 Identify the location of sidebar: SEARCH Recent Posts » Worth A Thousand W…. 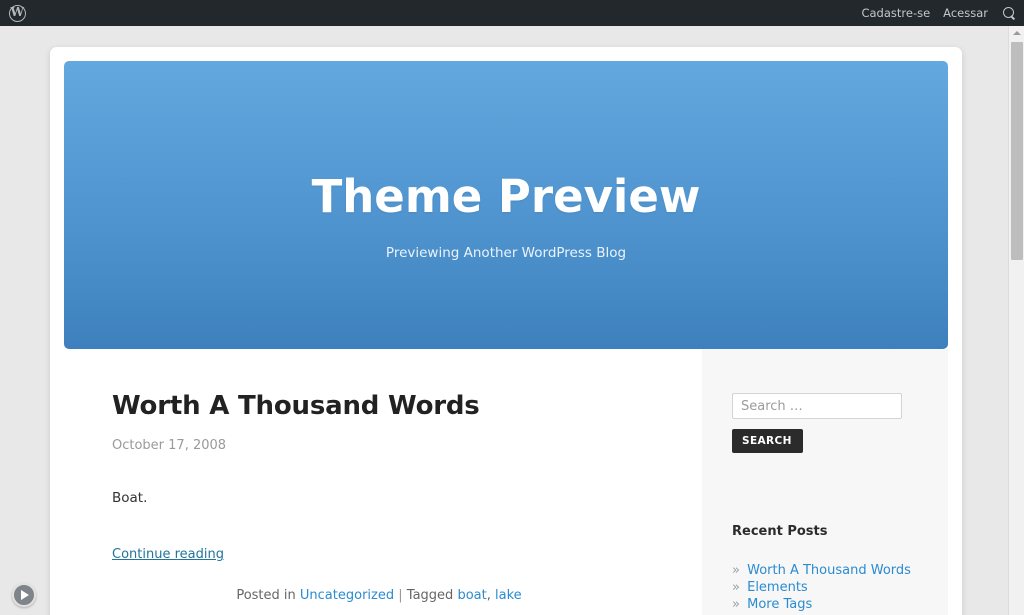
(825, 482).